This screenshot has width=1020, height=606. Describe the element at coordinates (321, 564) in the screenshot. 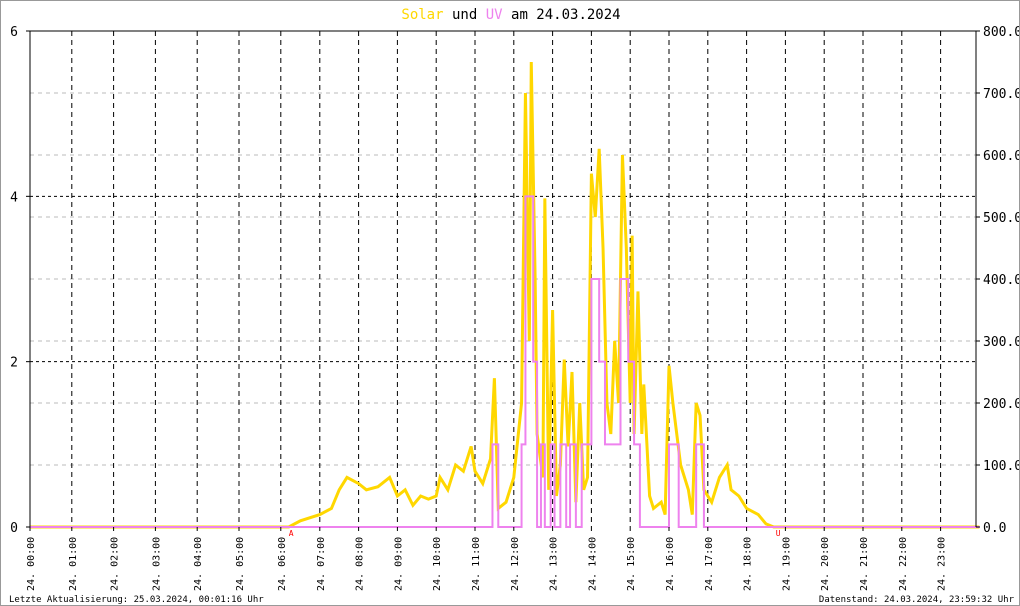

I see `x-tick-label: 24. 07:00` at that location.